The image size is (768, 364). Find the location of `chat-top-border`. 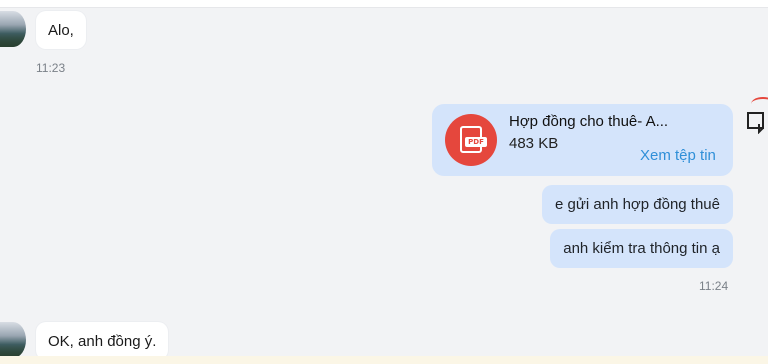

chat-top-border is located at coordinates (384, 4).